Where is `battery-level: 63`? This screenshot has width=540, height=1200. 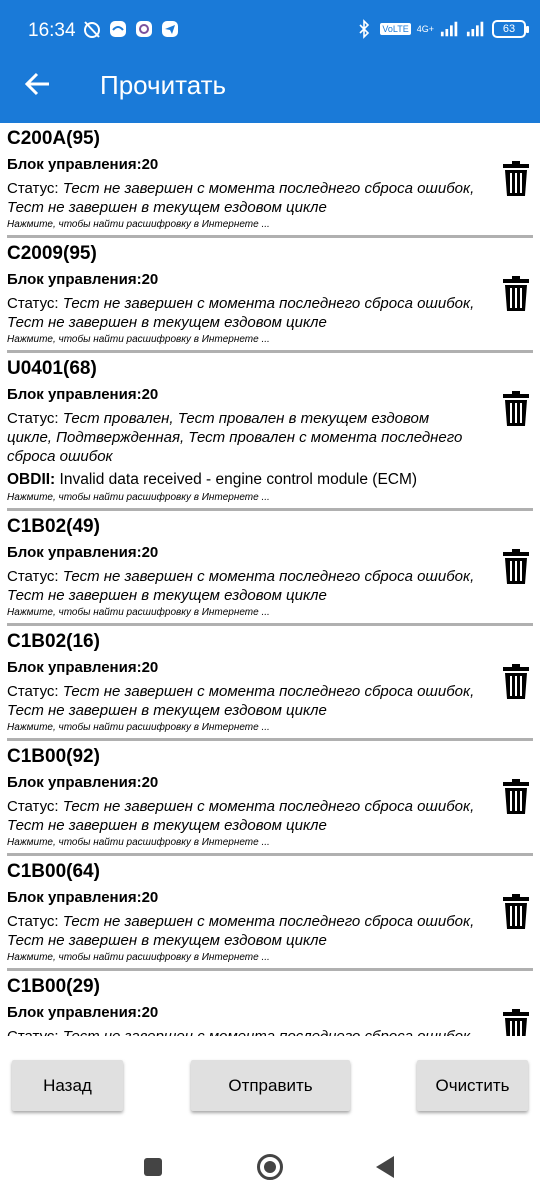 battery-level: 63 is located at coordinates (509, 29).